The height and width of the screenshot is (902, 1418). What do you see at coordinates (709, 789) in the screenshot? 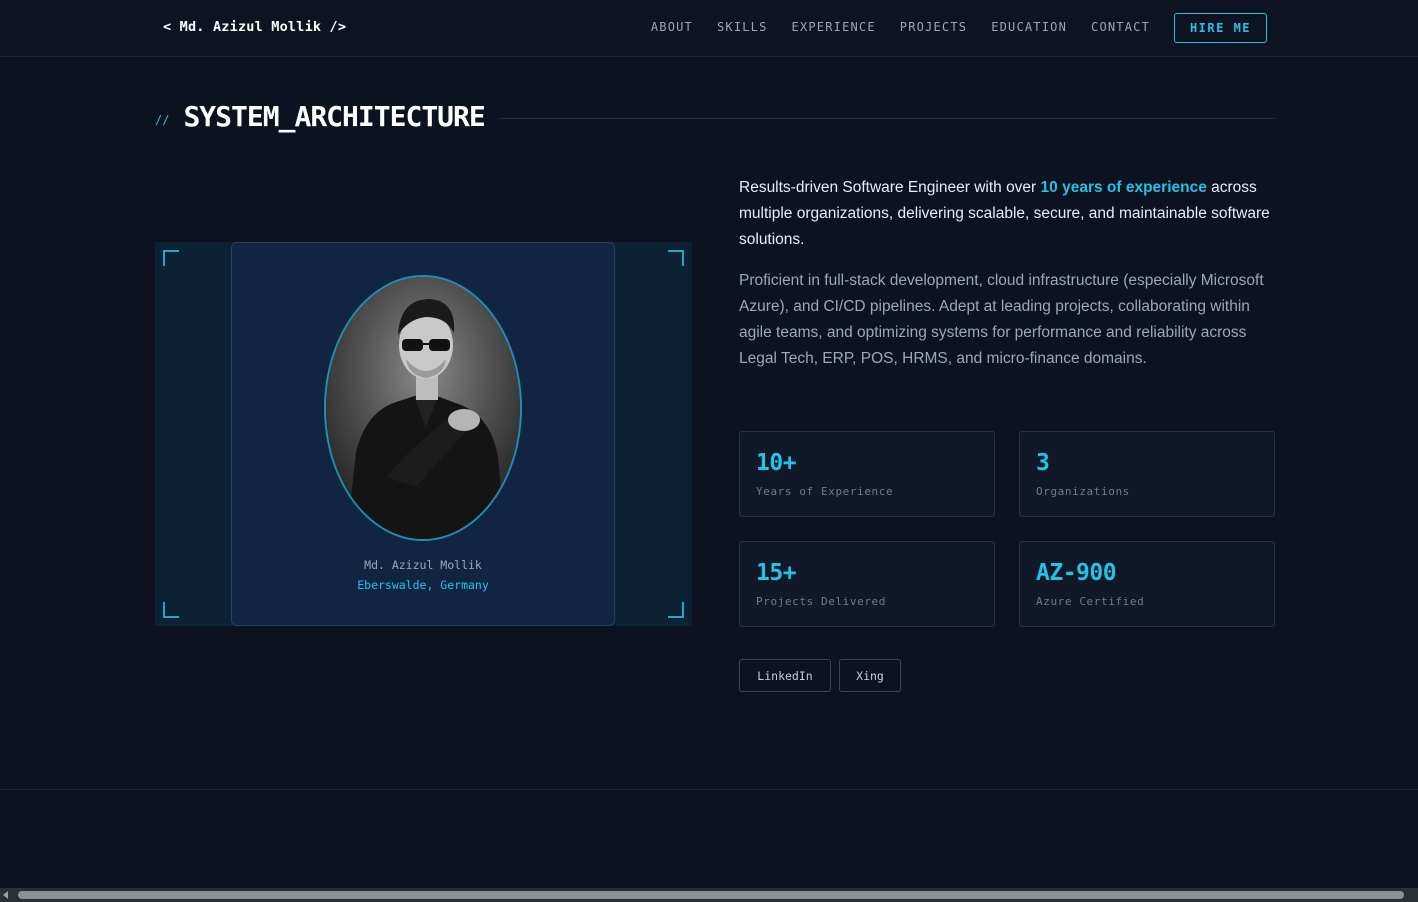
I see `section-divider` at bounding box center [709, 789].